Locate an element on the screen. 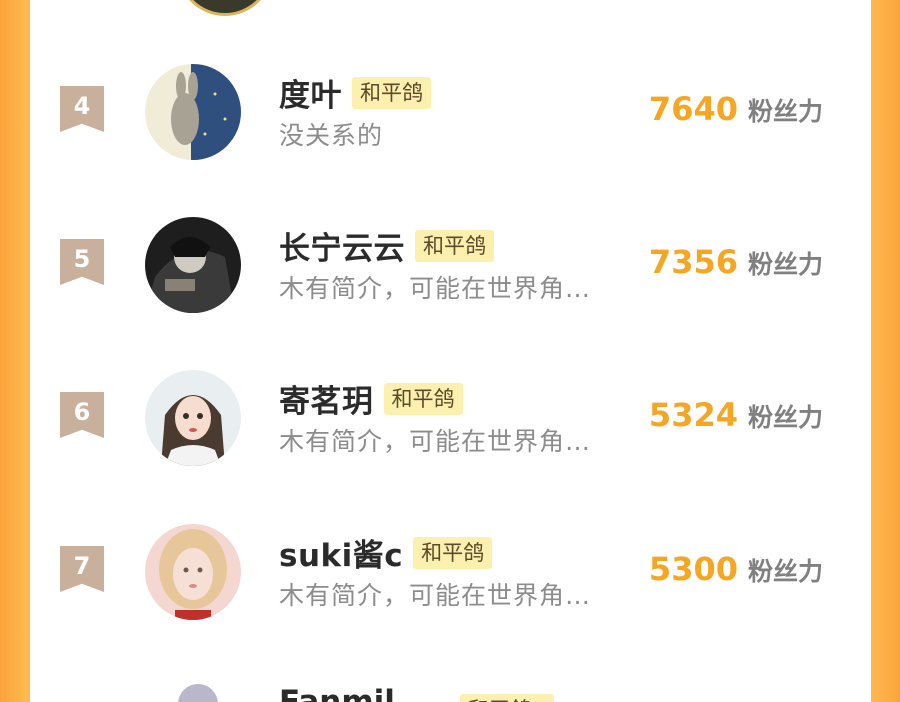 This screenshot has width=900, height=702. rank-badge: 6 is located at coordinates (82, 415).